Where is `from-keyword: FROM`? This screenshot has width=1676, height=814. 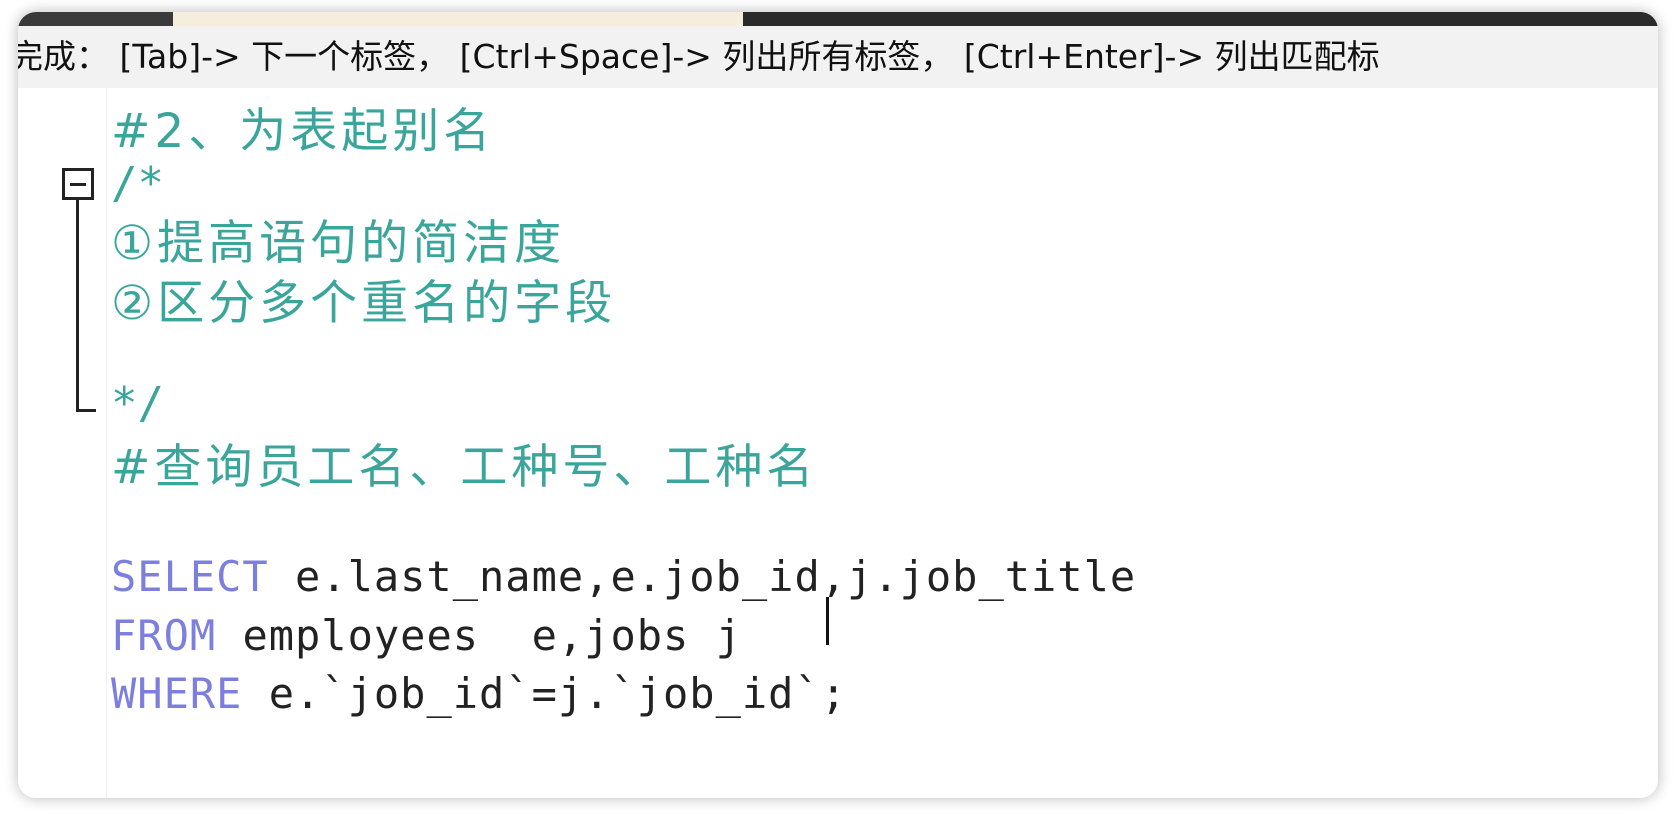 from-keyword: FROM is located at coordinates (164, 635).